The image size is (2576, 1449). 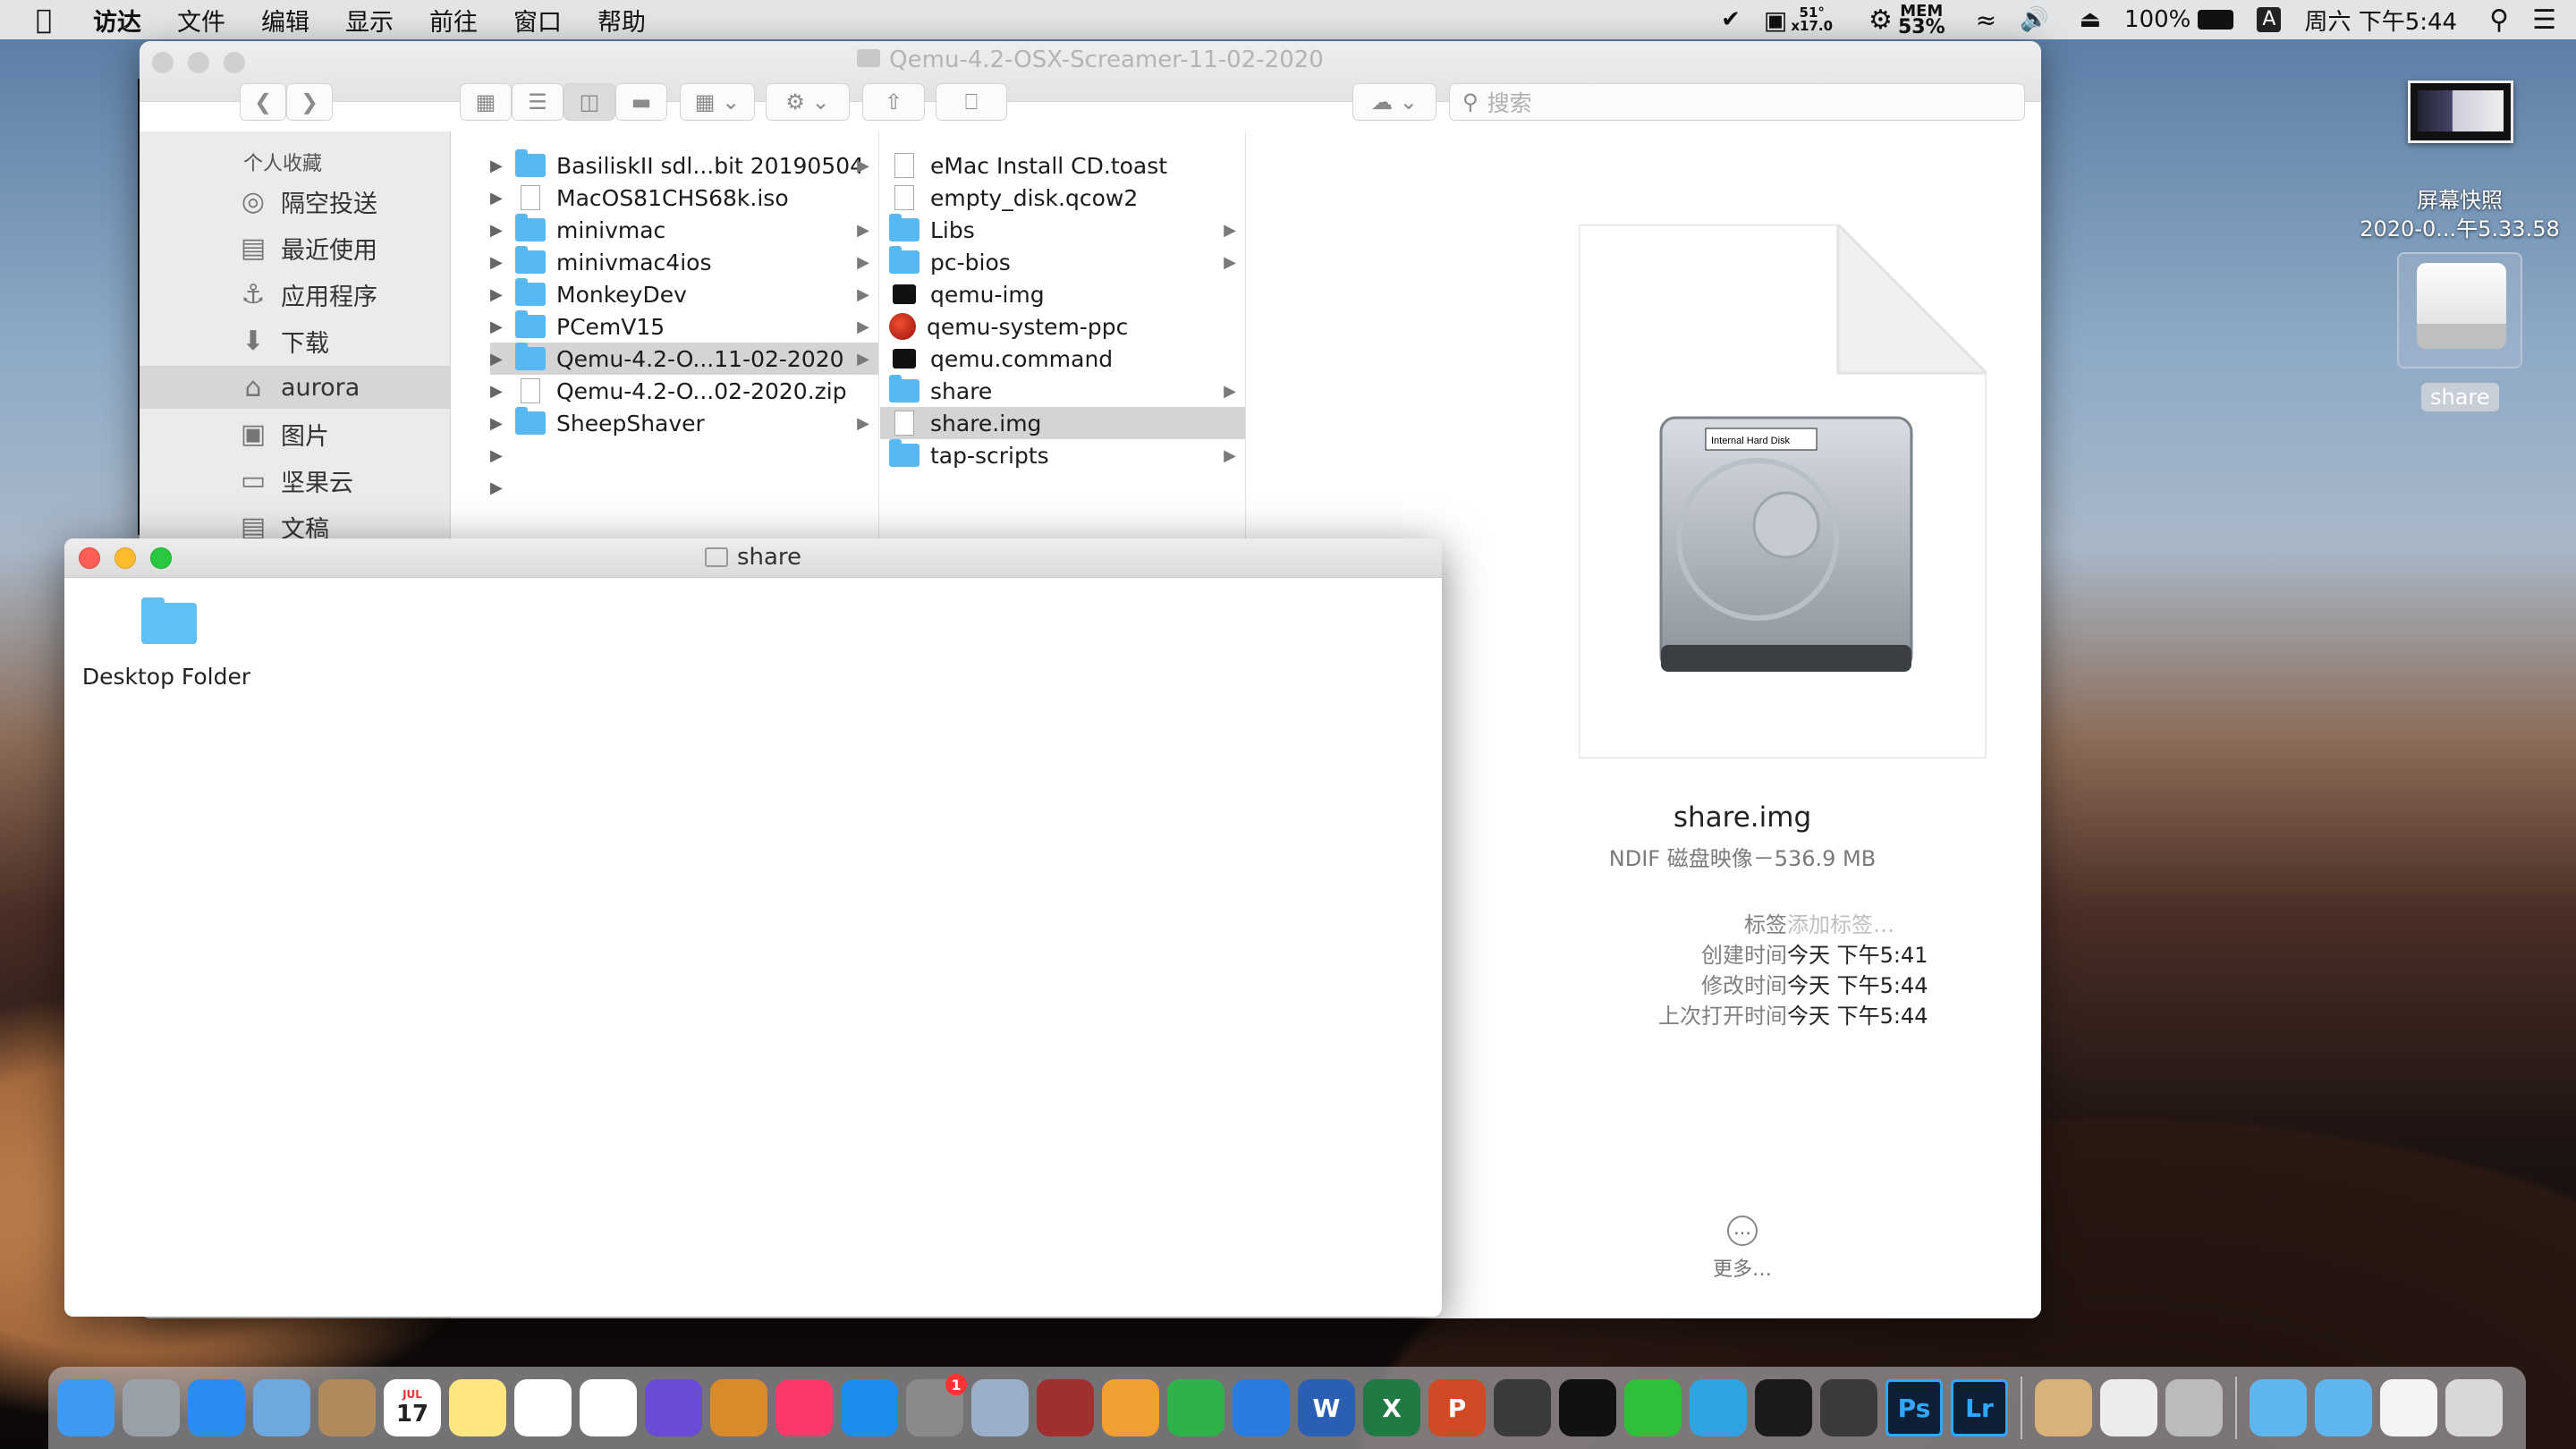 I want to click on dock-app-photoshop: Ps, so click(x=1914, y=1407).